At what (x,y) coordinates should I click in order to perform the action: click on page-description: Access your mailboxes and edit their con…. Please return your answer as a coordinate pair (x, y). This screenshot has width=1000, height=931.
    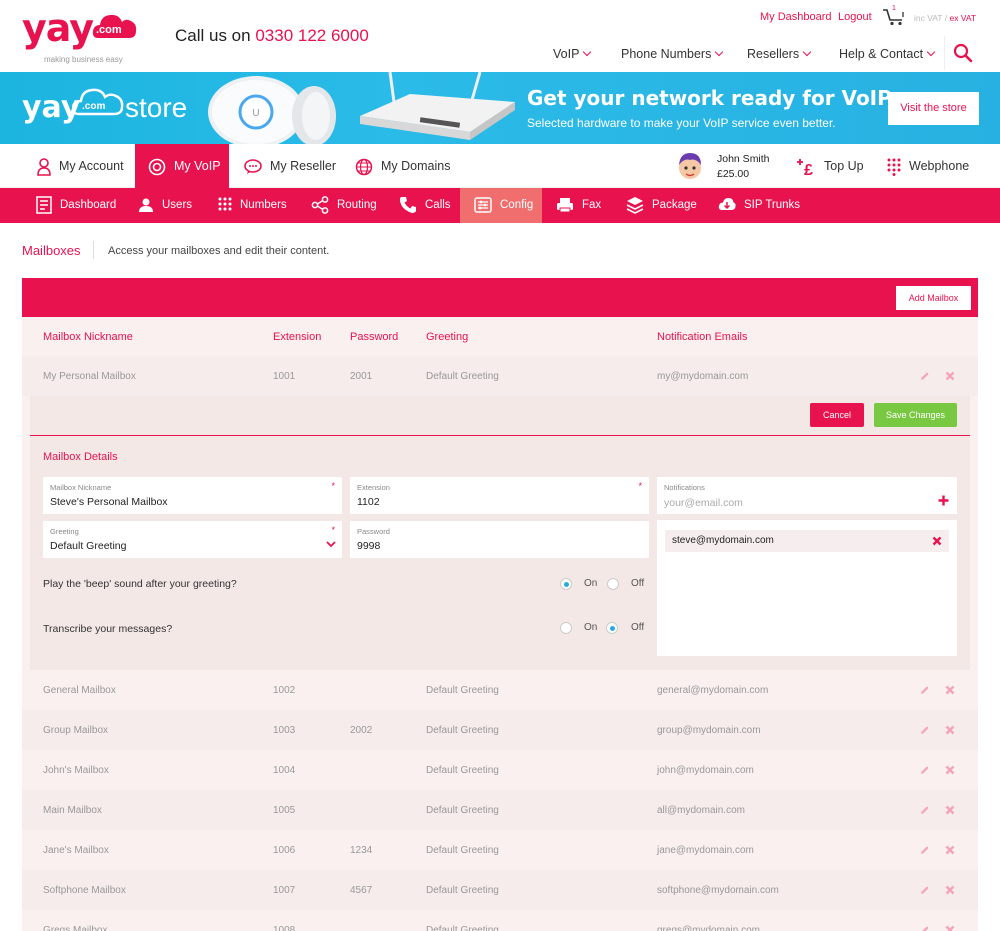
    Looking at the image, I should click on (219, 251).